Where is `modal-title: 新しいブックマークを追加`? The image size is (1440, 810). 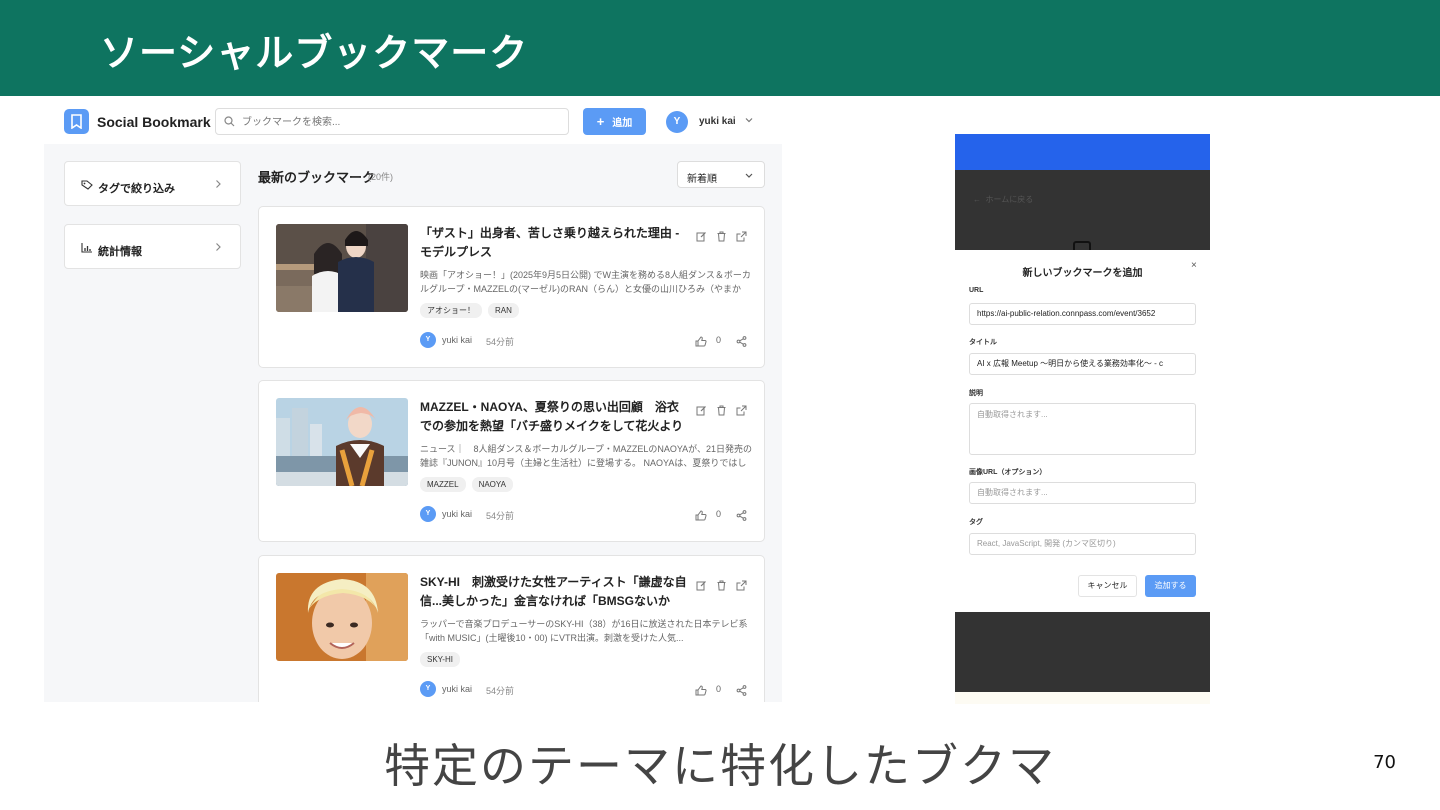 modal-title: 新しいブックマークを追加 is located at coordinates (1082, 273).